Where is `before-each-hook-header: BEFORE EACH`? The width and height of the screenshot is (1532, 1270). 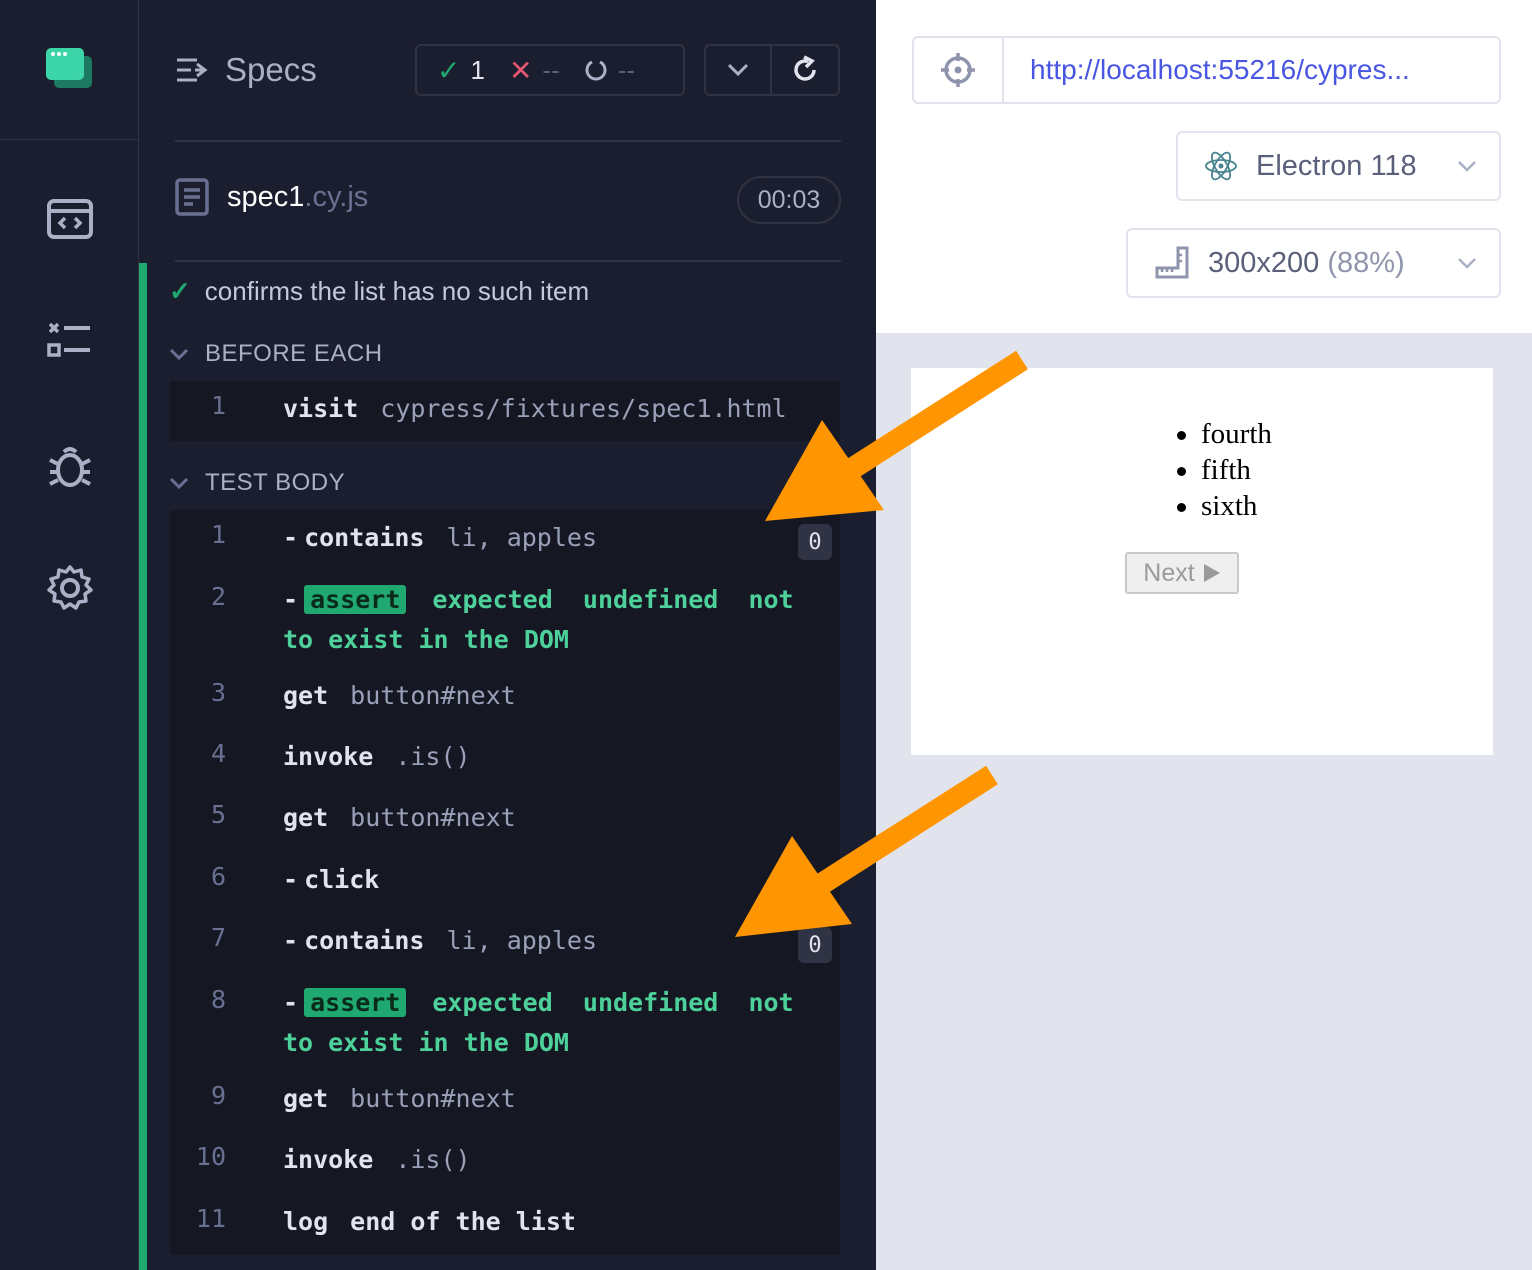
before-each-hook-header: BEFORE EACH is located at coordinates (276, 354).